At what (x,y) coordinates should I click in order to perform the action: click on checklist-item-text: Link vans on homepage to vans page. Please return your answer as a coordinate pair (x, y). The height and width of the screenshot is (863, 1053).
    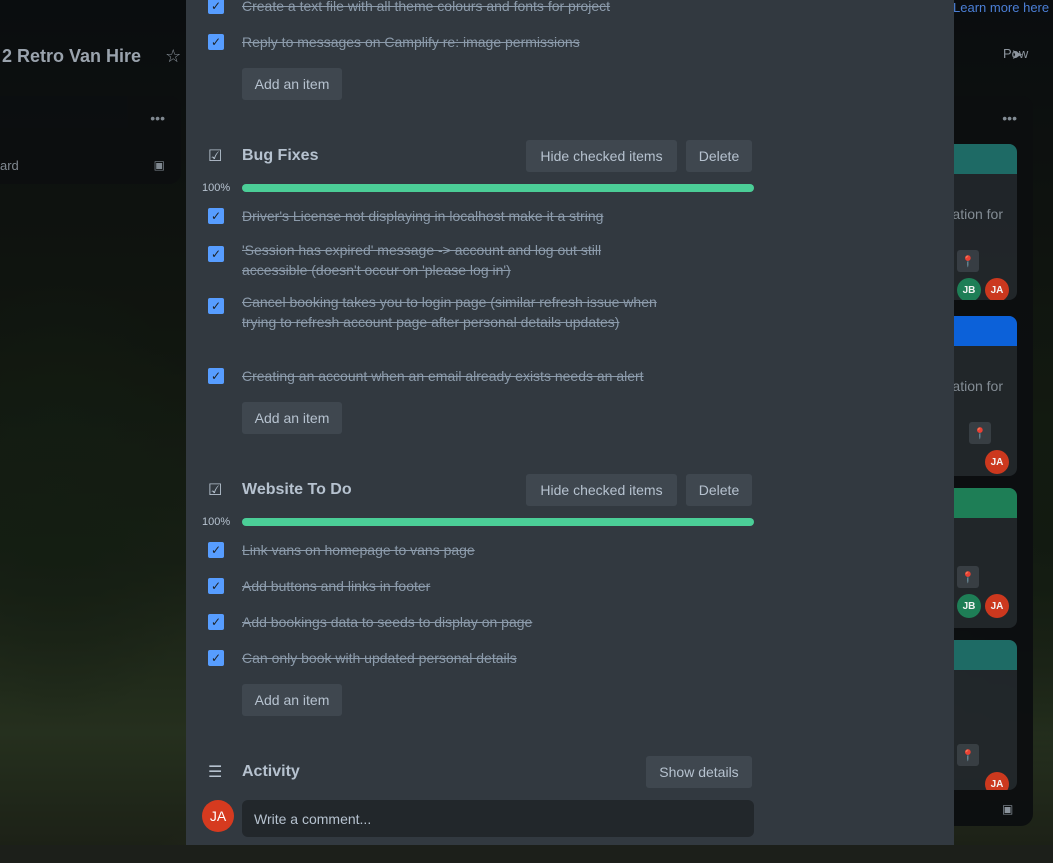
    Looking at the image, I should click on (452, 550).